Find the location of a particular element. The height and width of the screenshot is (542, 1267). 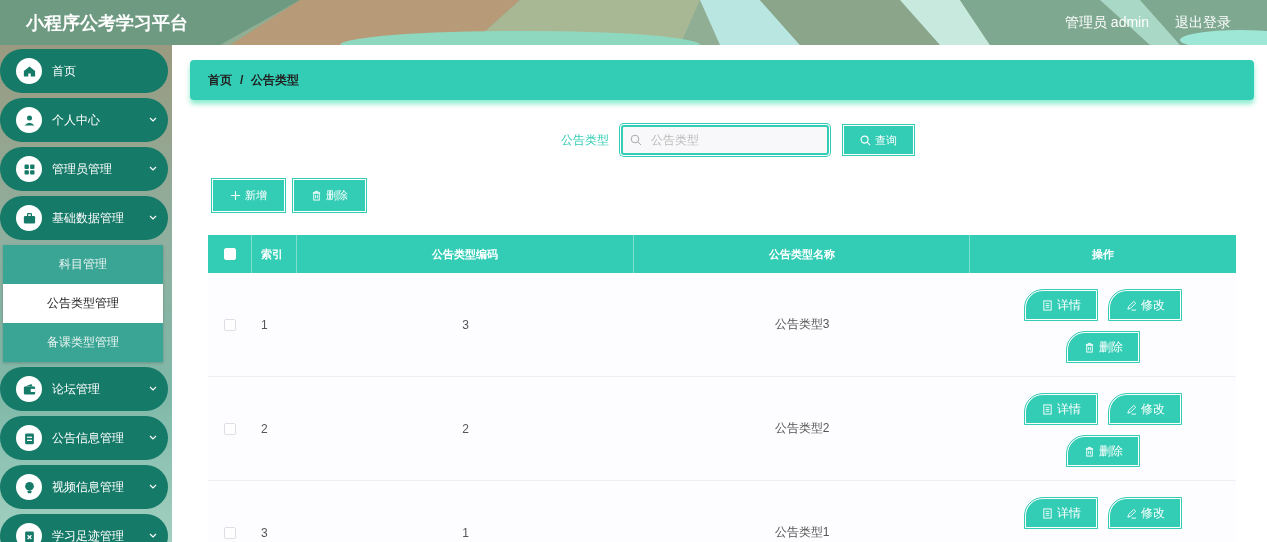

table-cell: 公告类型1 is located at coordinates (802, 532).